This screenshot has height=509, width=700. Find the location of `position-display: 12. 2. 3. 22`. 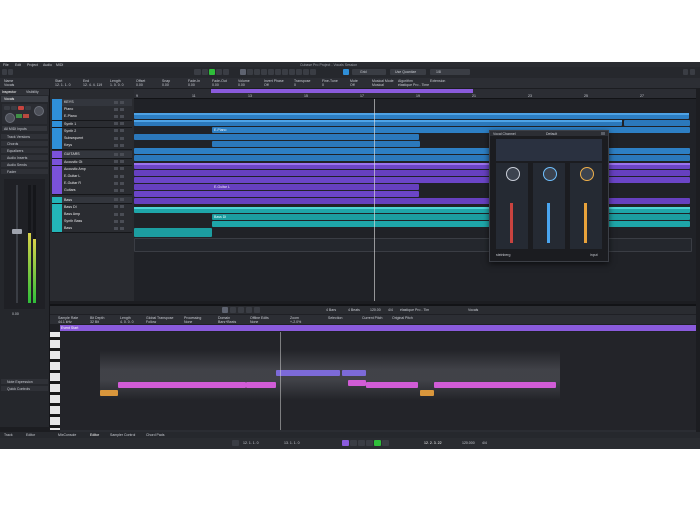

position-display: 12. 2. 3. 22 is located at coordinates (433, 443).